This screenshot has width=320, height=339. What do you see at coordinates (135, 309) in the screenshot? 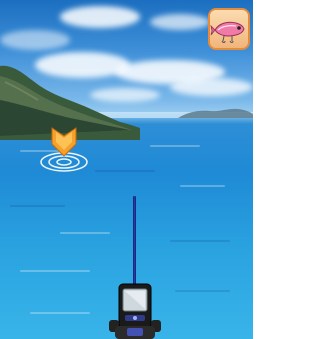
I see `reel-handle-icon` at bounding box center [135, 309].